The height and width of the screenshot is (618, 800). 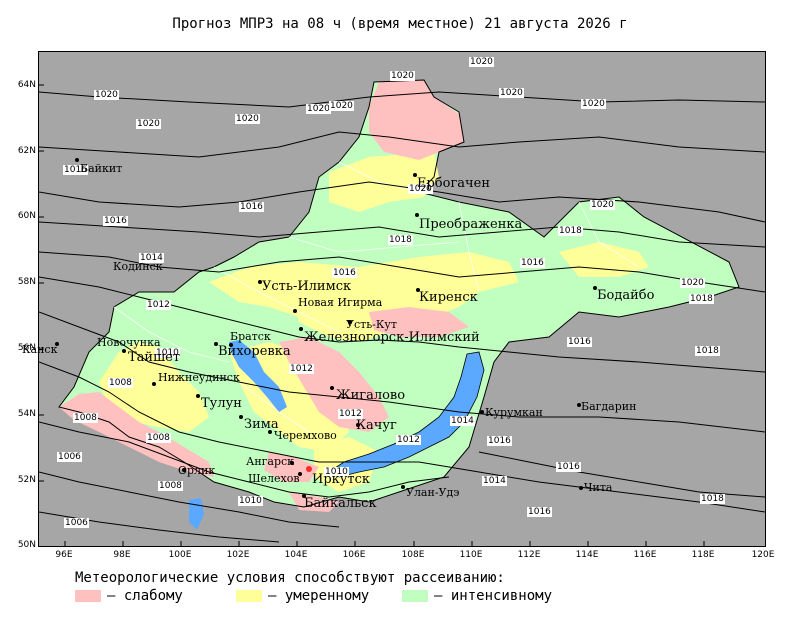 I want to click on lon-label: 102E, so click(x=238, y=555).